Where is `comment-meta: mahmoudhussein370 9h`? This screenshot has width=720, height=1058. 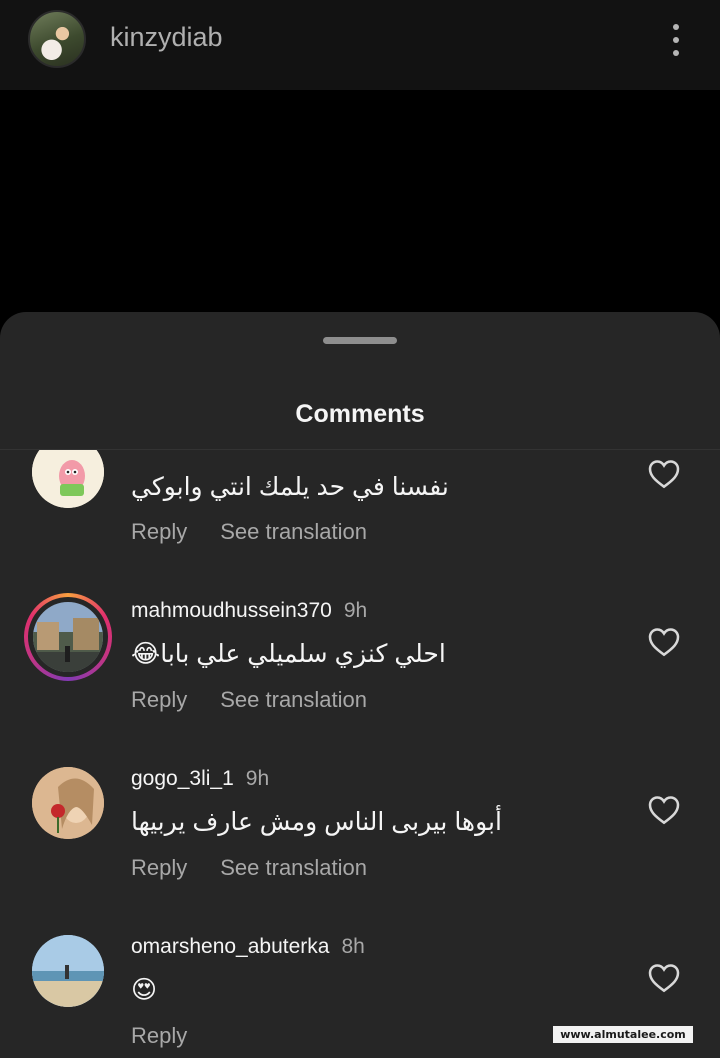 comment-meta: mahmoudhussein370 9h is located at coordinates (249, 611).